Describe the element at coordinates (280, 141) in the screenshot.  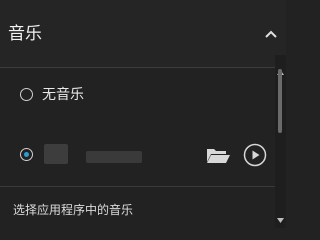
I see `vertical-scrollbar` at that location.